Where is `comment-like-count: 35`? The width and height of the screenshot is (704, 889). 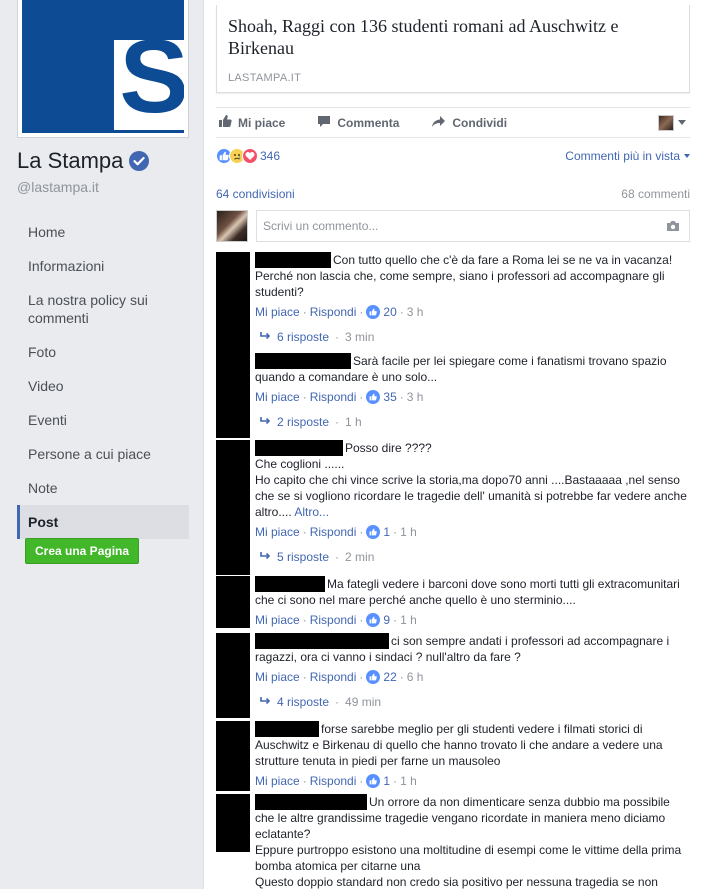
comment-like-count: 35 is located at coordinates (390, 397).